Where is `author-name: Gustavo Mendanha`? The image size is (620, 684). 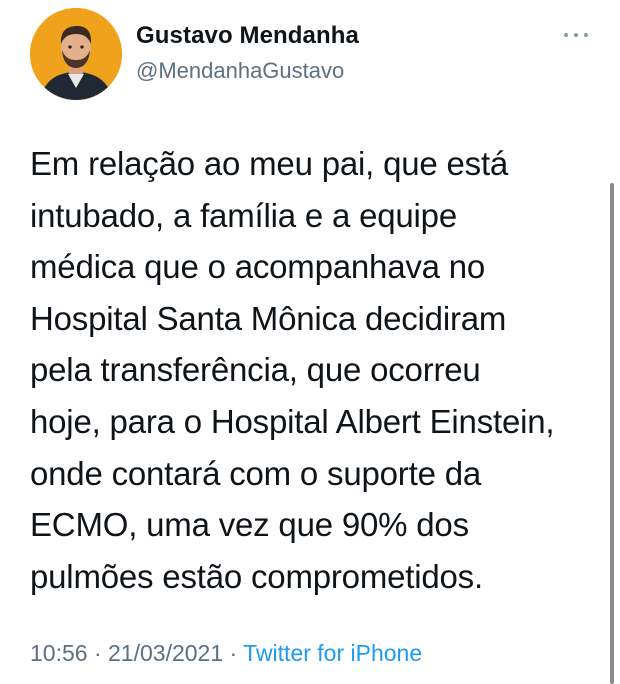
author-name: Gustavo Mendanha is located at coordinates (247, 36).